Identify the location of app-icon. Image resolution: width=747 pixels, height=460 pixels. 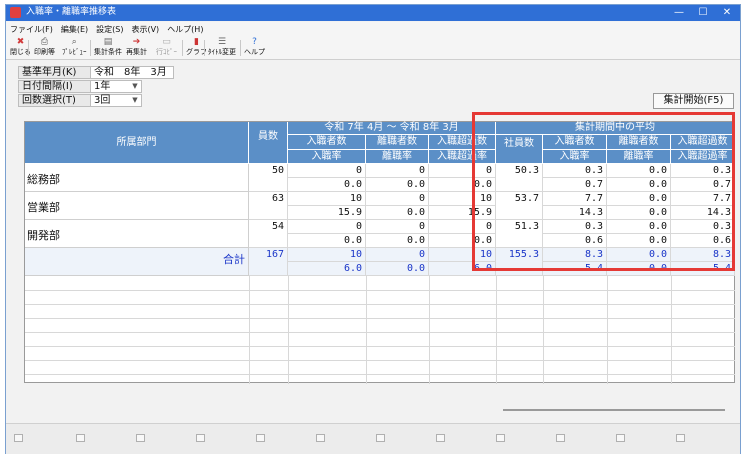
(15, 12).